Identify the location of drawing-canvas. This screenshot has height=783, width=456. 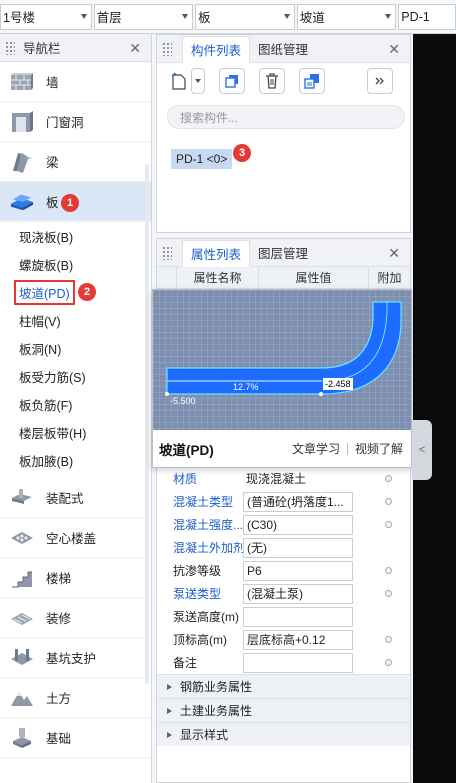
(434, 408).